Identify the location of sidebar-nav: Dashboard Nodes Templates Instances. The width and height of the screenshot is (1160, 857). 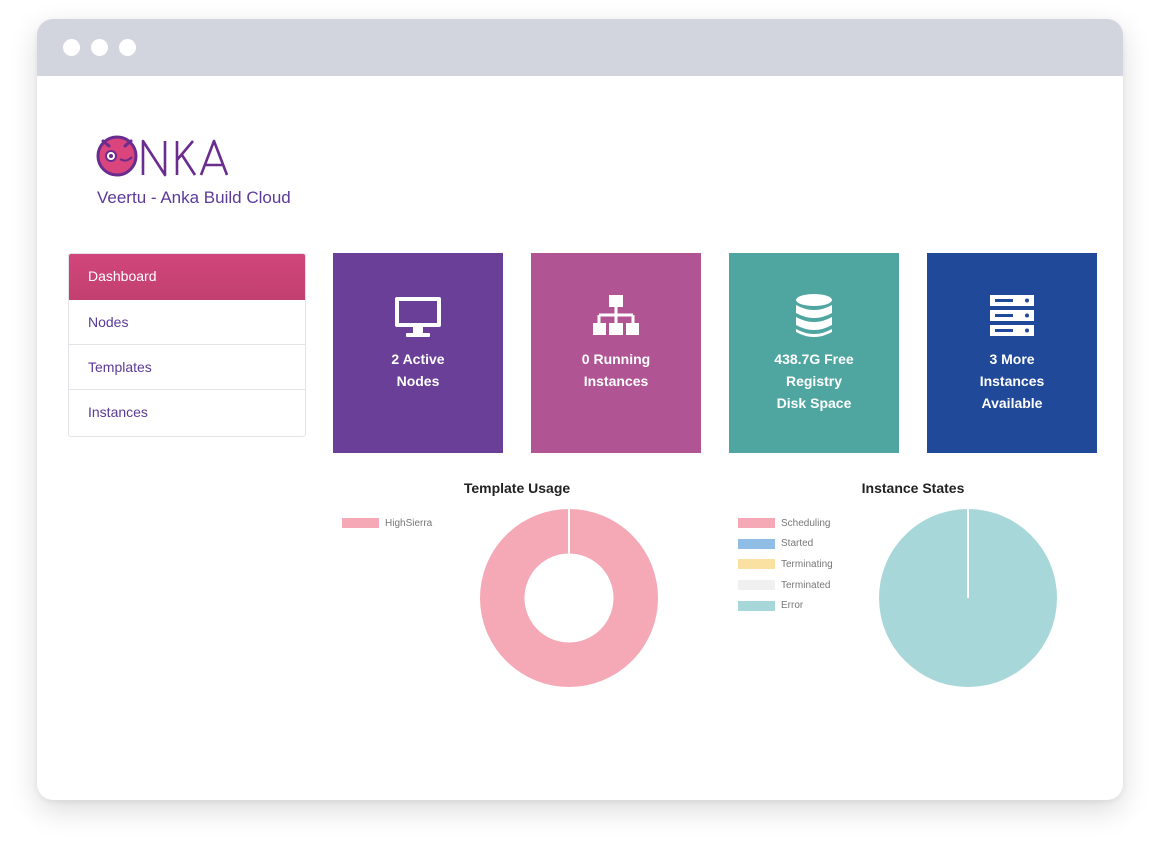
(187, 345).